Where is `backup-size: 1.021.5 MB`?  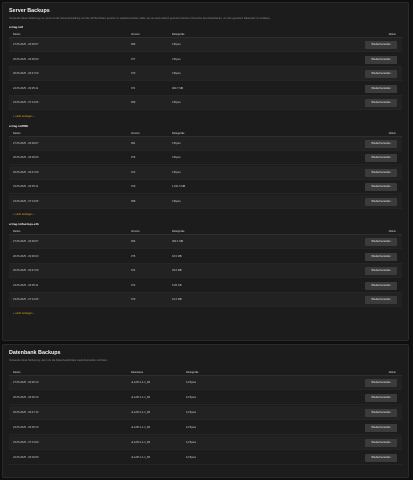 backup-size: 1.021.5 MB is located at coordinates (179, 186).